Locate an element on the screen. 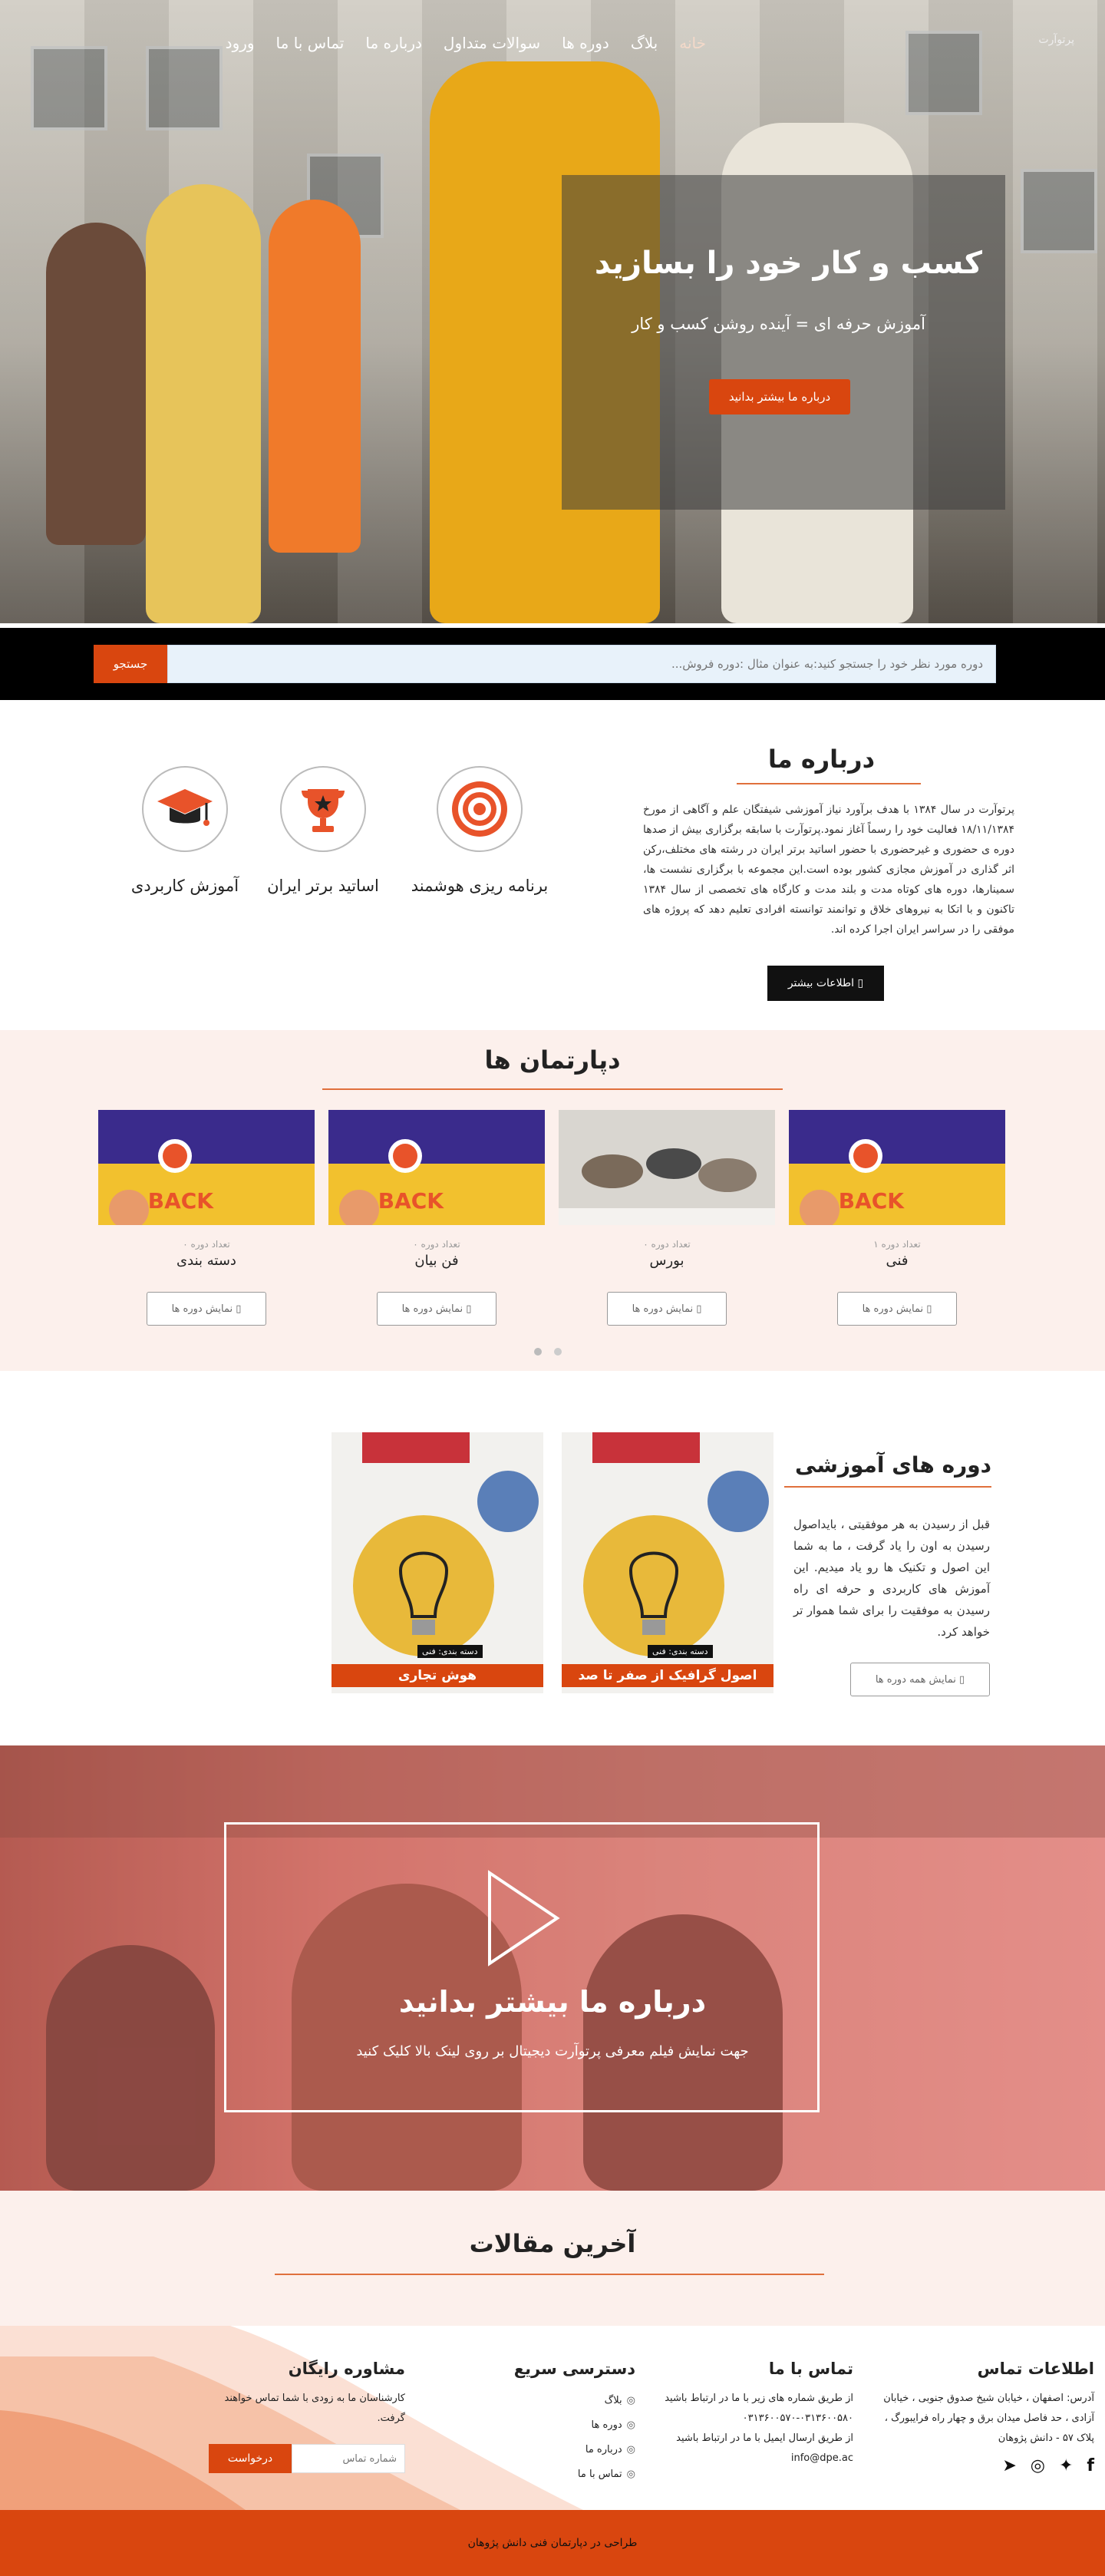  articles-title: آخرین مقالات is located at coordinates (552, 2243).